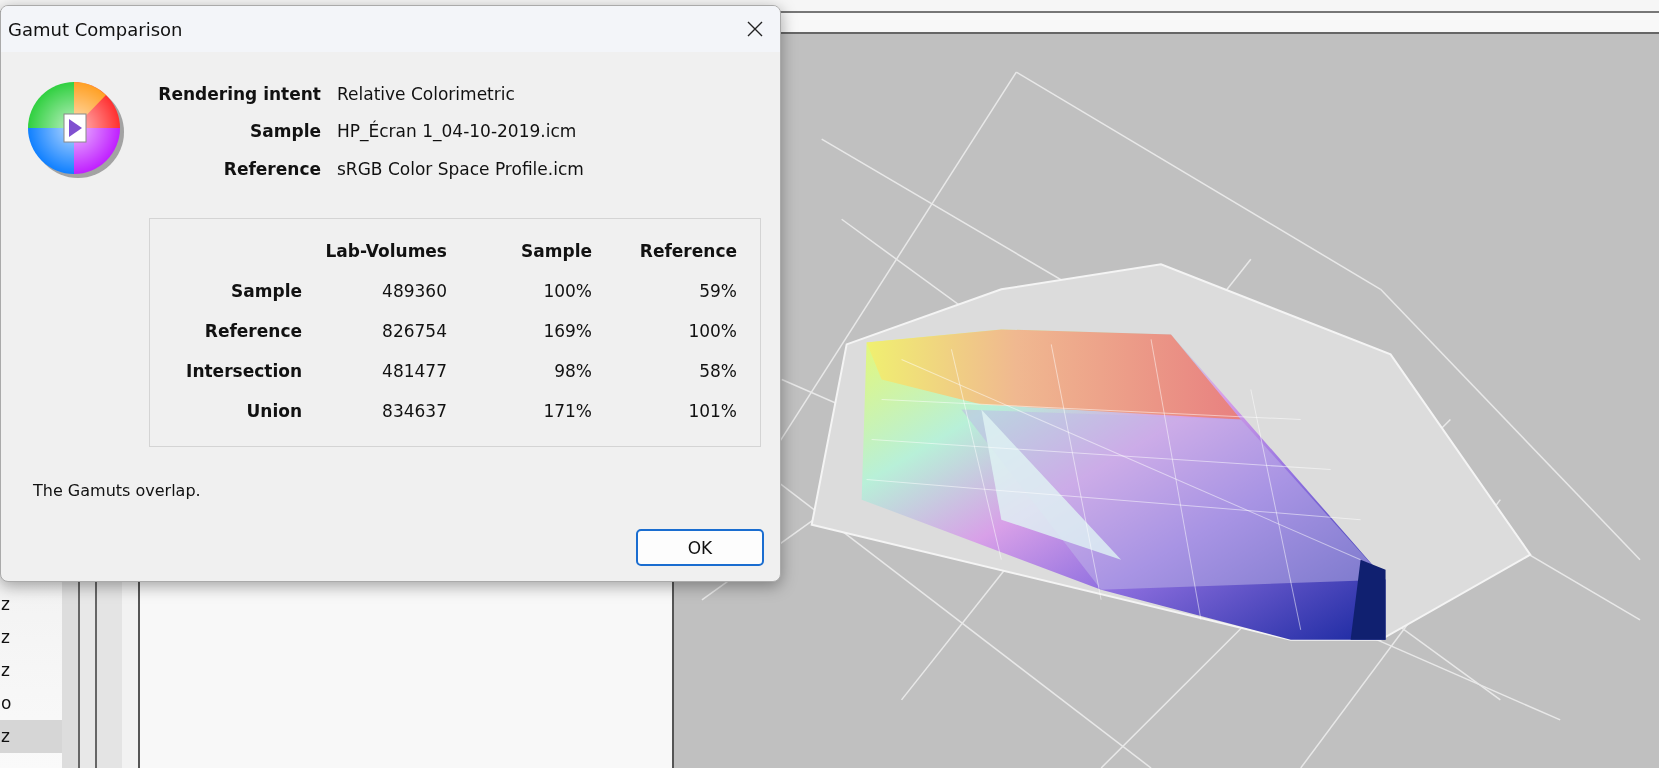 The height and width of the screenshot is (768, 1659). What do you see at coordinates (243, 372) in the screenshot?
I see `row-header: Intersection` at bounding box center [243, 372].